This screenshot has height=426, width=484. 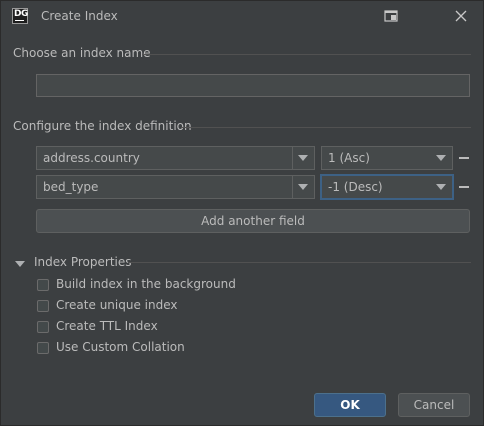 I want to click on order-select-2: -1 (Desc), so click(x=387, y=187).